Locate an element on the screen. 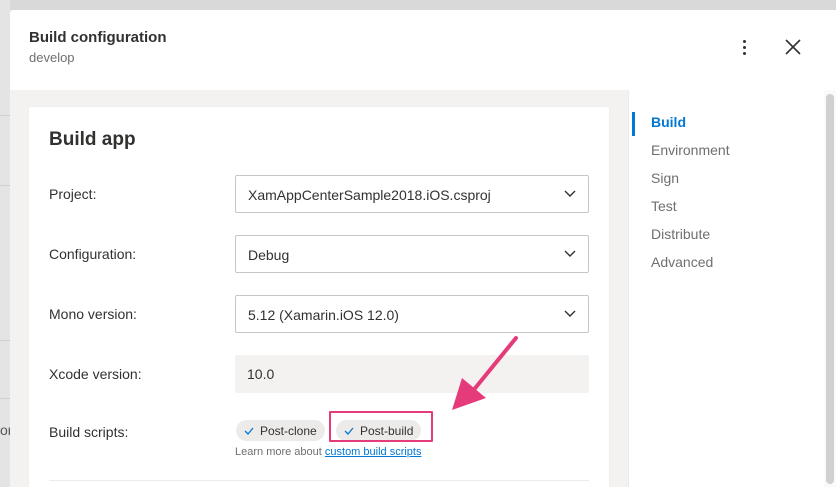  annotation-arrow-icon is located at coordinates (485, 373).